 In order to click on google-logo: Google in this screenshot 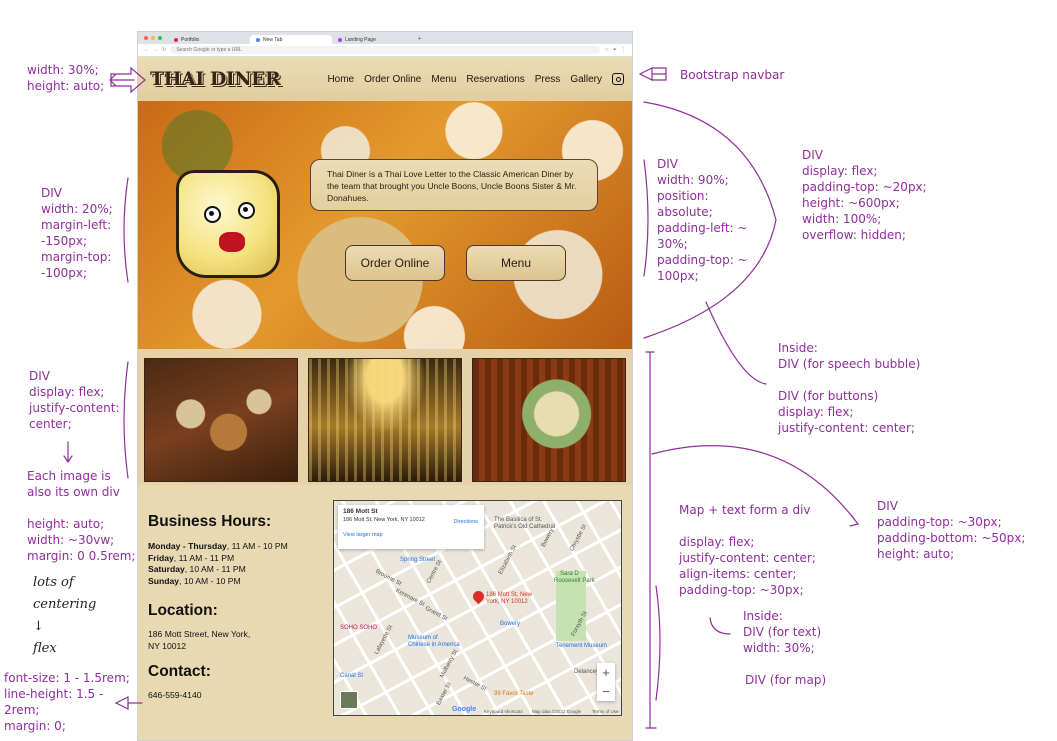, I will do `click(464, 709)`.